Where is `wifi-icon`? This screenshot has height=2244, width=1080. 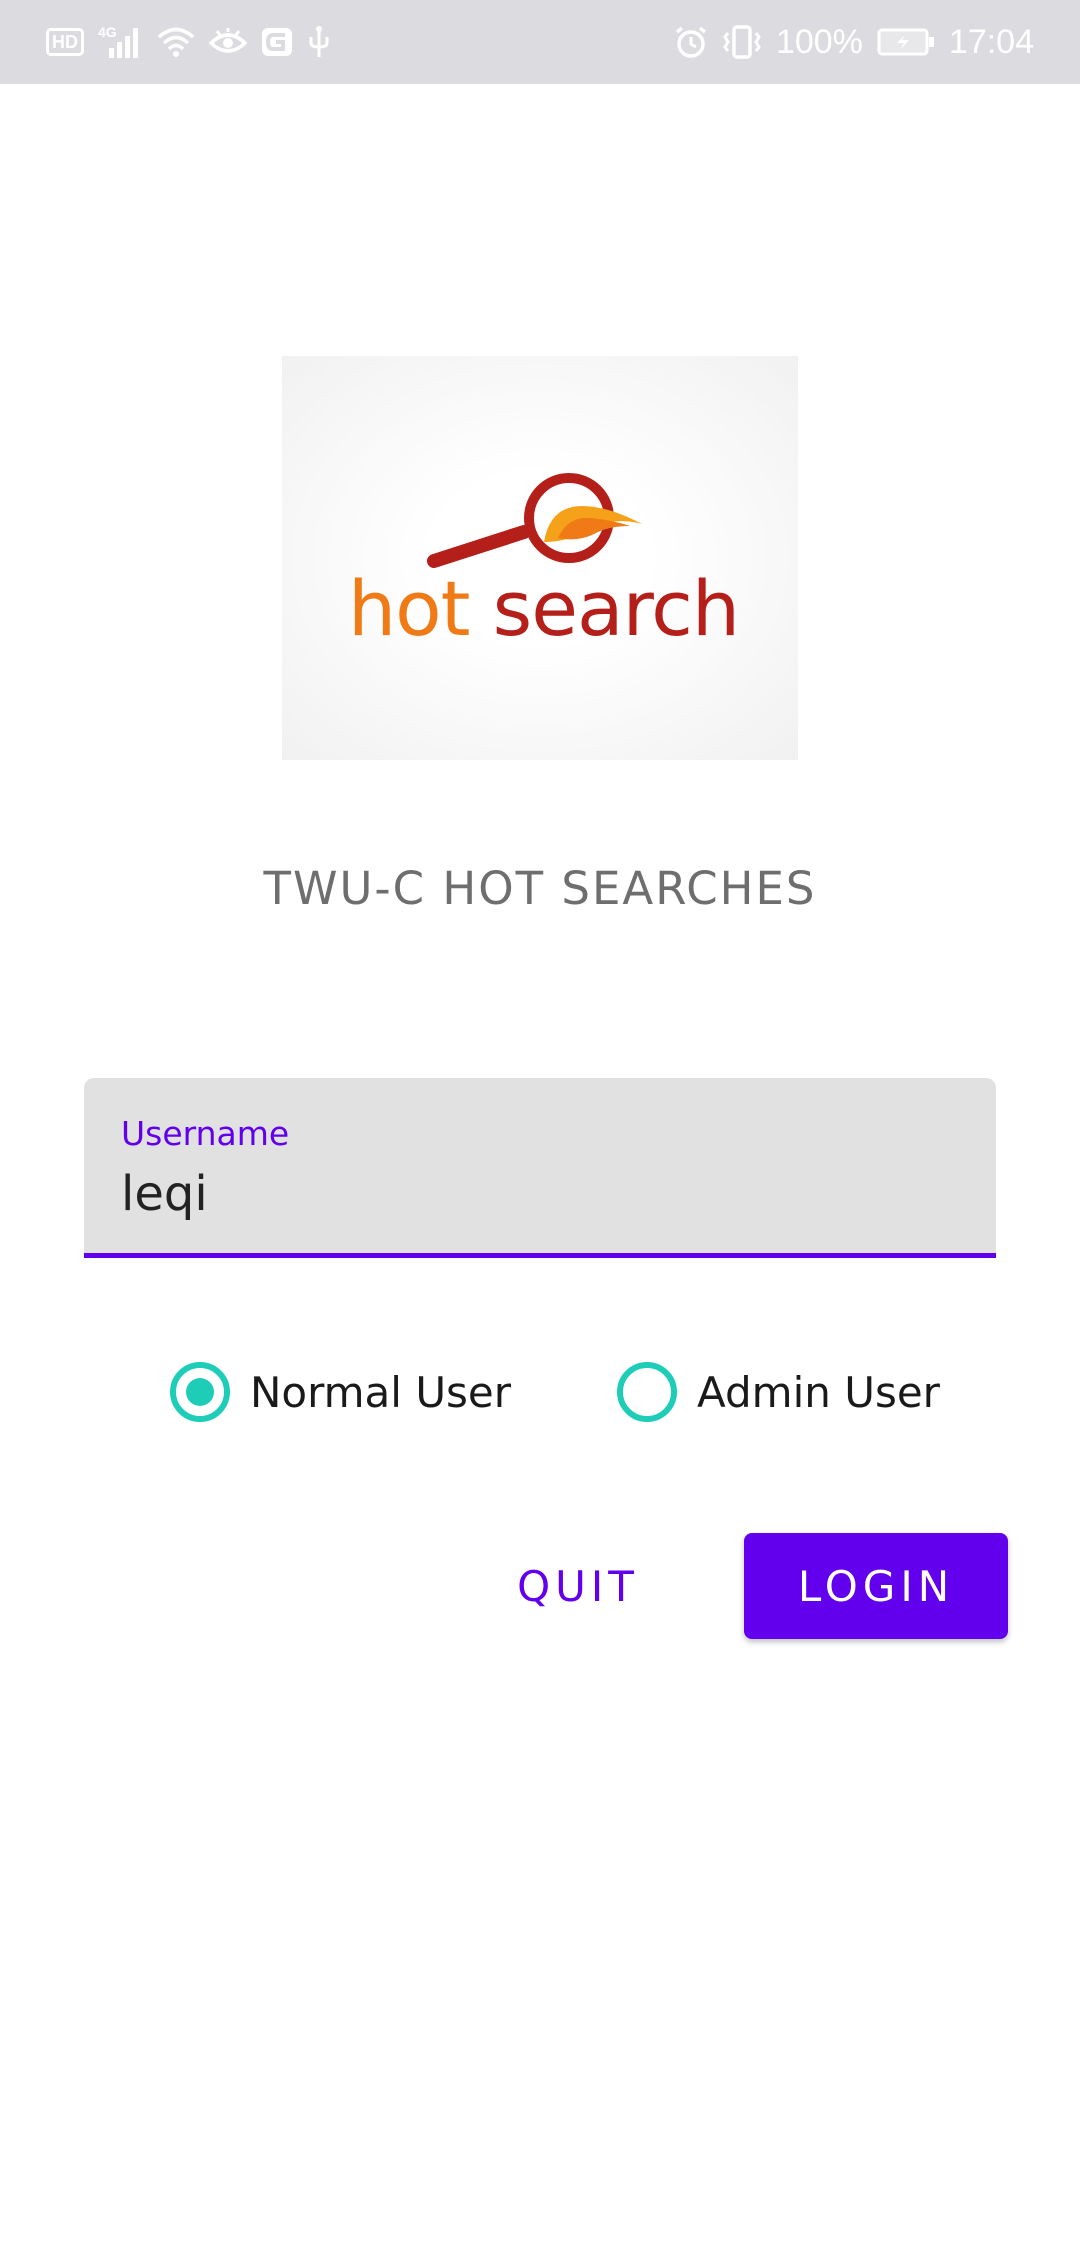 wifi-icon is located at coordinates (176, 42).